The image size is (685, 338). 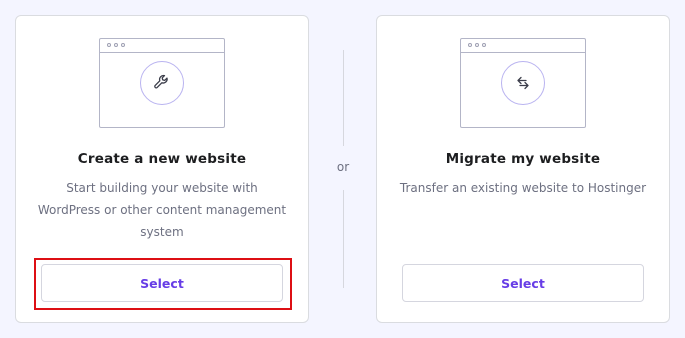 What do you see at coordinates (162, 159) in the screenshot?
I see `create-website-title: Create a new website` at bounding box center [162, 159].